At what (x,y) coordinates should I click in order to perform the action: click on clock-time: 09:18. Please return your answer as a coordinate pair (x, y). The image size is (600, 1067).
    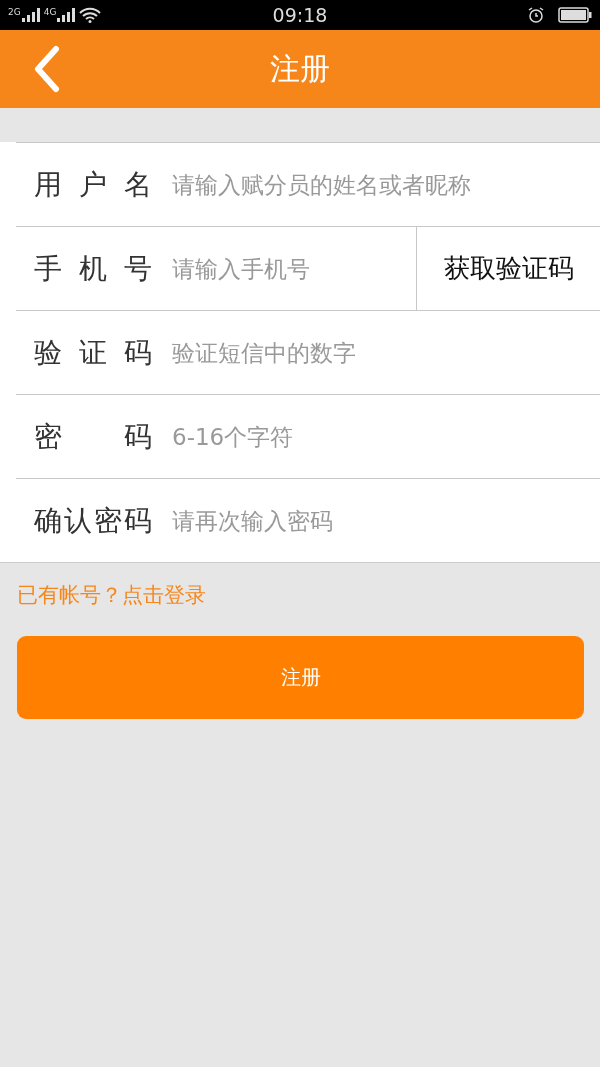
    Looking at the image, I should click on (300, 15).